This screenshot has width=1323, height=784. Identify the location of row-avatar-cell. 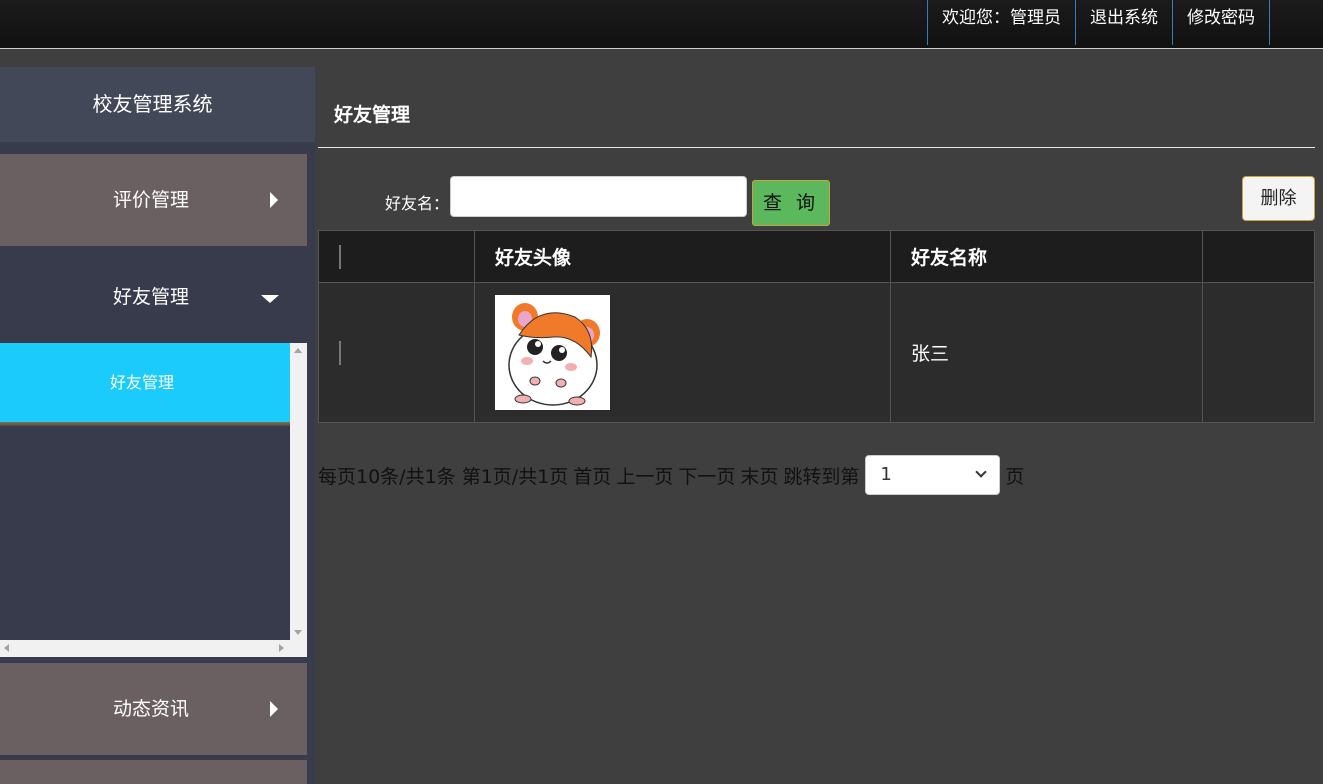
(682, 352).